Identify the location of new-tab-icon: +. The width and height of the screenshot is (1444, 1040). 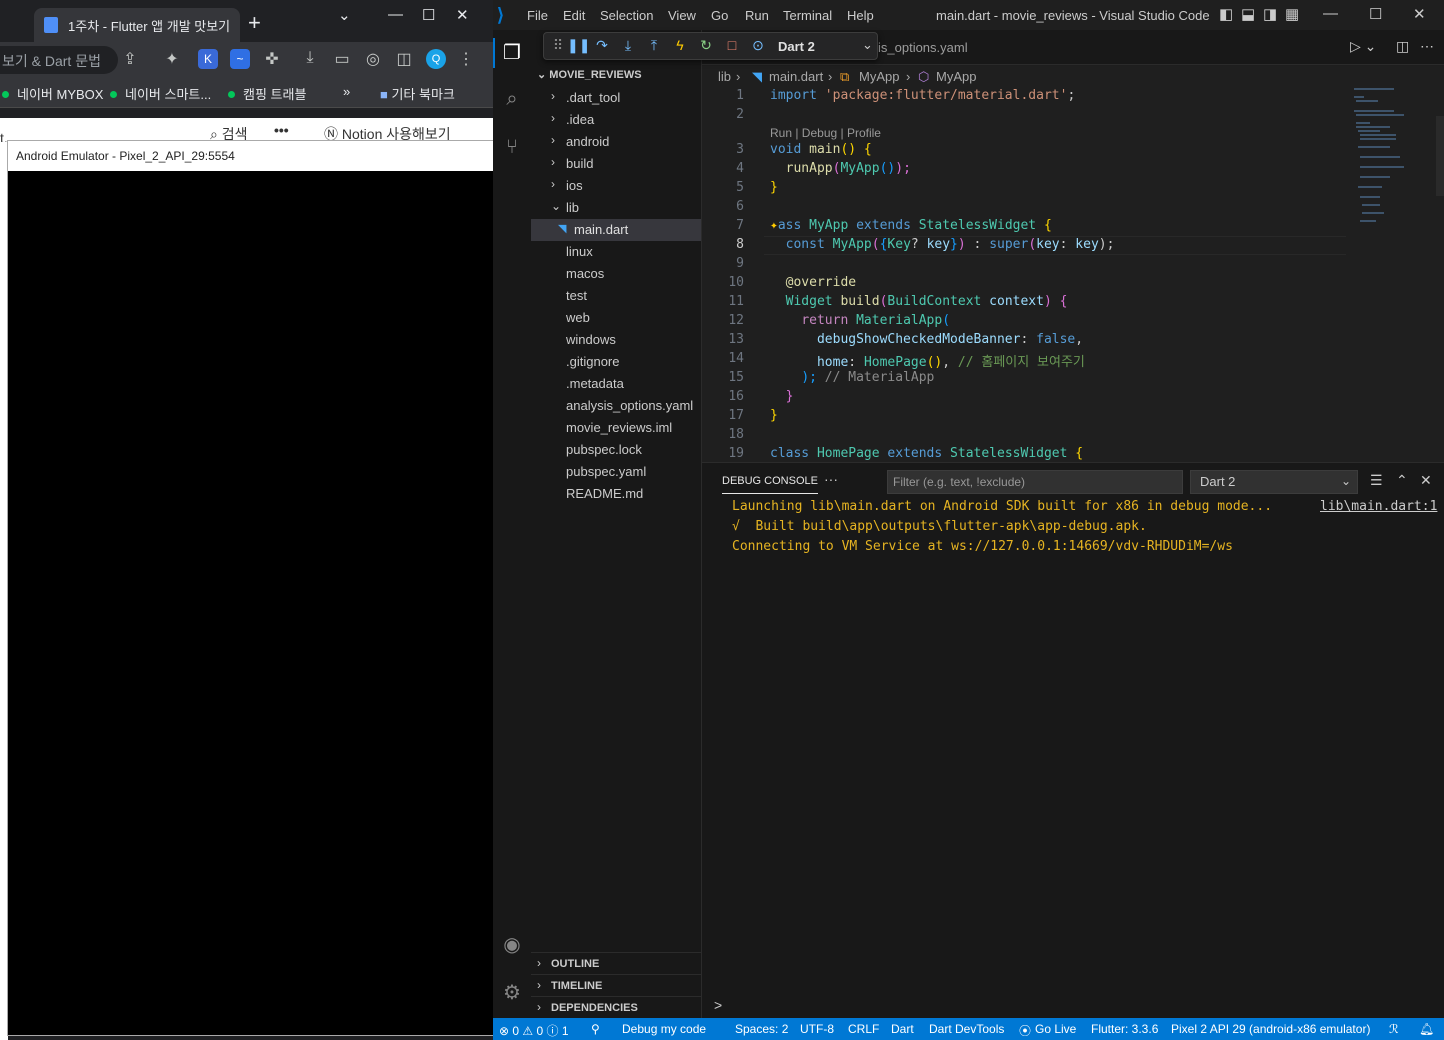
(254, 23).